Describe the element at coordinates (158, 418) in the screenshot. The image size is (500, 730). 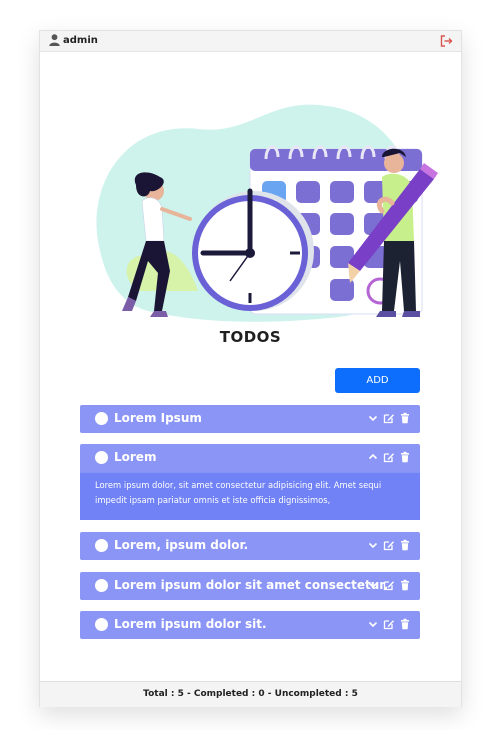
I see `todo-title: Lorem Ipsum` at that location.